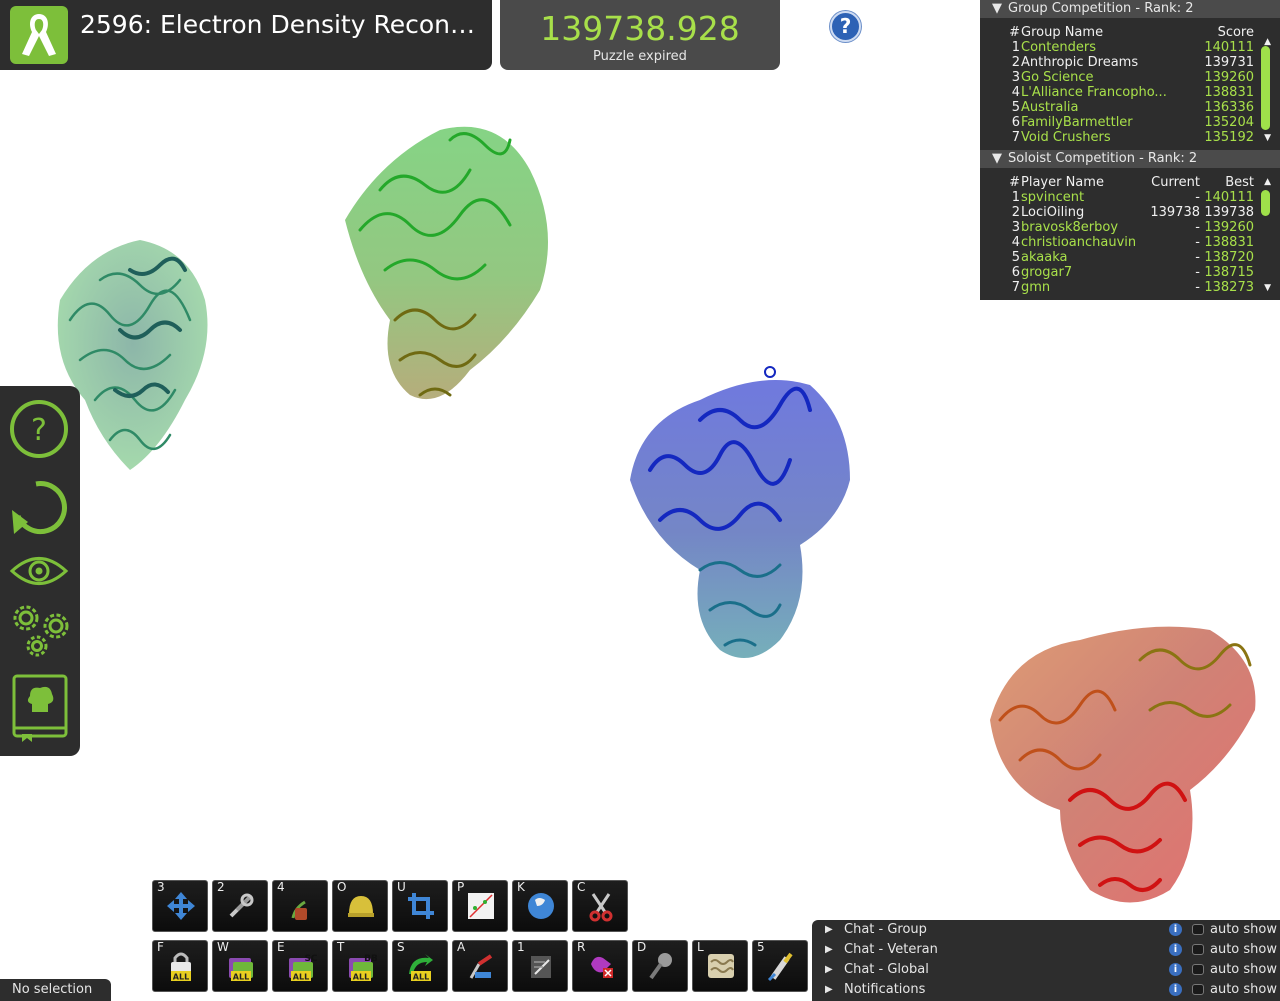 The image size is (1280, 1001). What do you see at coordinates (1229, 62) in the screenshot?
I see `score-cell: 139731` at bounding box center [1229, 62].